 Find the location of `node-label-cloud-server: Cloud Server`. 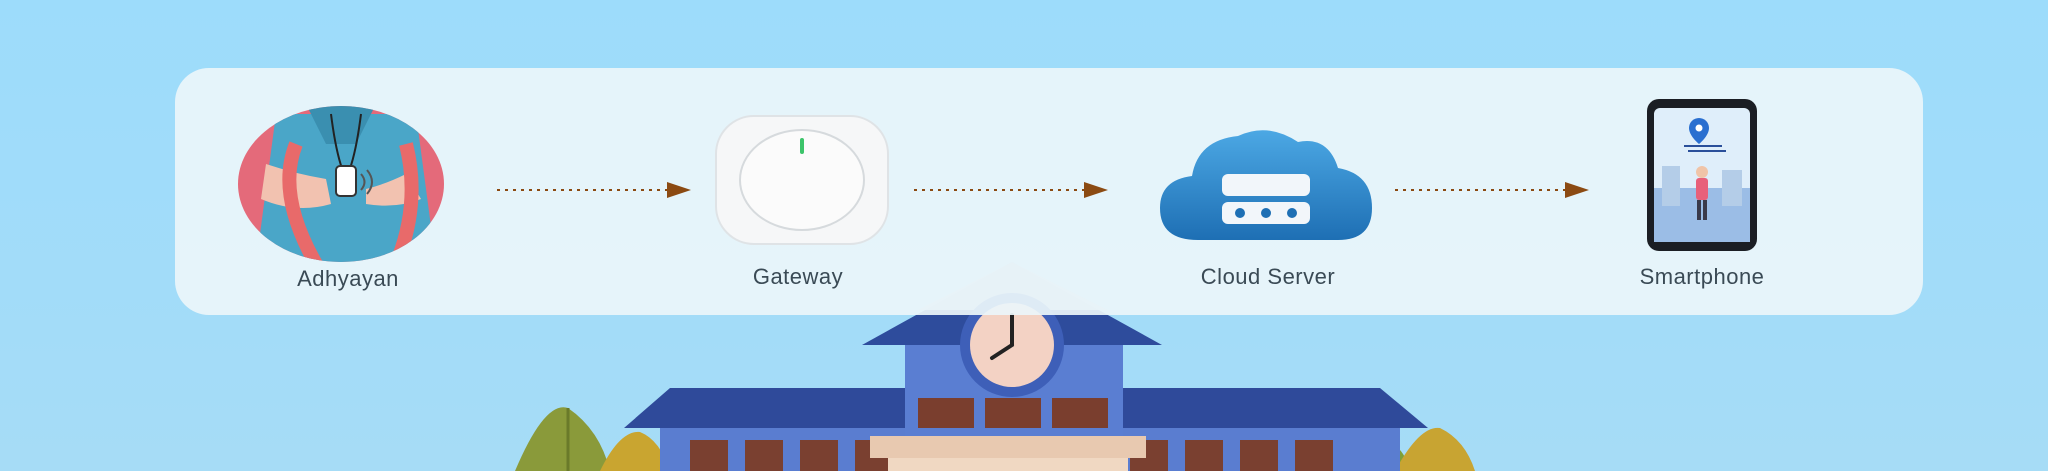

node-label-cloud-server: Cloud Server is located at coordinates (1268, 276).